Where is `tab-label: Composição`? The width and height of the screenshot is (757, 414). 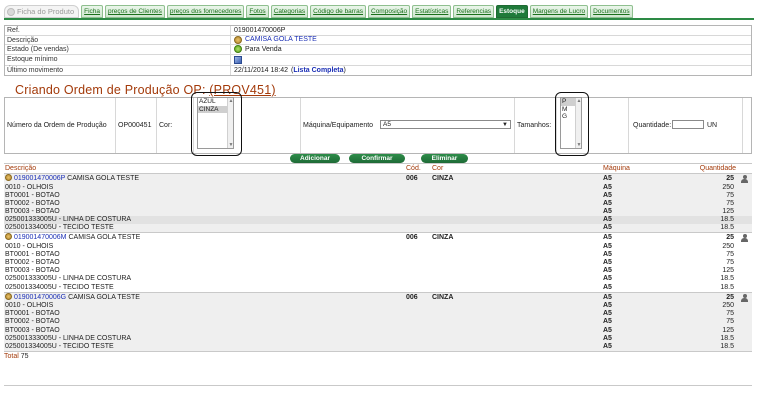 tab-label: Composição is located at coordinates (389, 11).